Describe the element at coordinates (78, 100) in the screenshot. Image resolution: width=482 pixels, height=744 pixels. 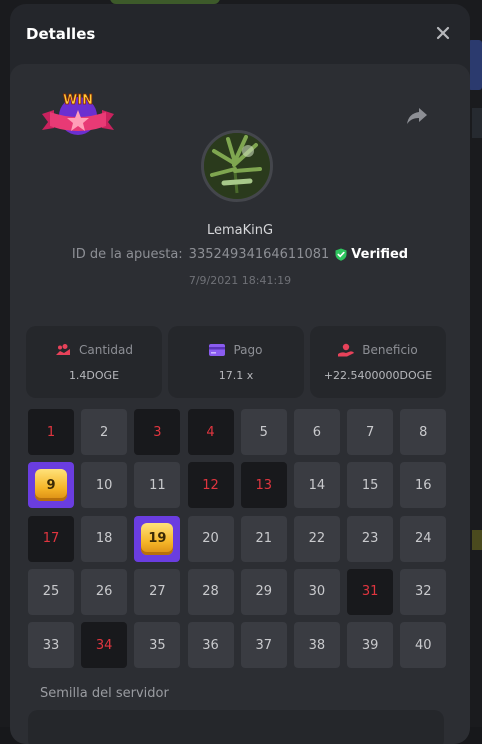
I see `win-badge-text: WIN` at that location.